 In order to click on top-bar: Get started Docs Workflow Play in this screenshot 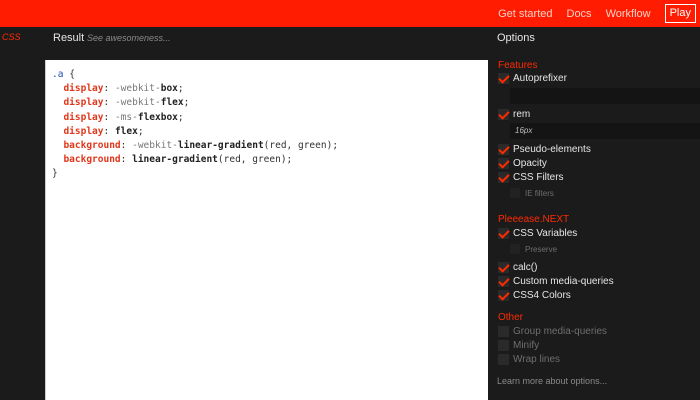, I will do `click(350, 13)`.